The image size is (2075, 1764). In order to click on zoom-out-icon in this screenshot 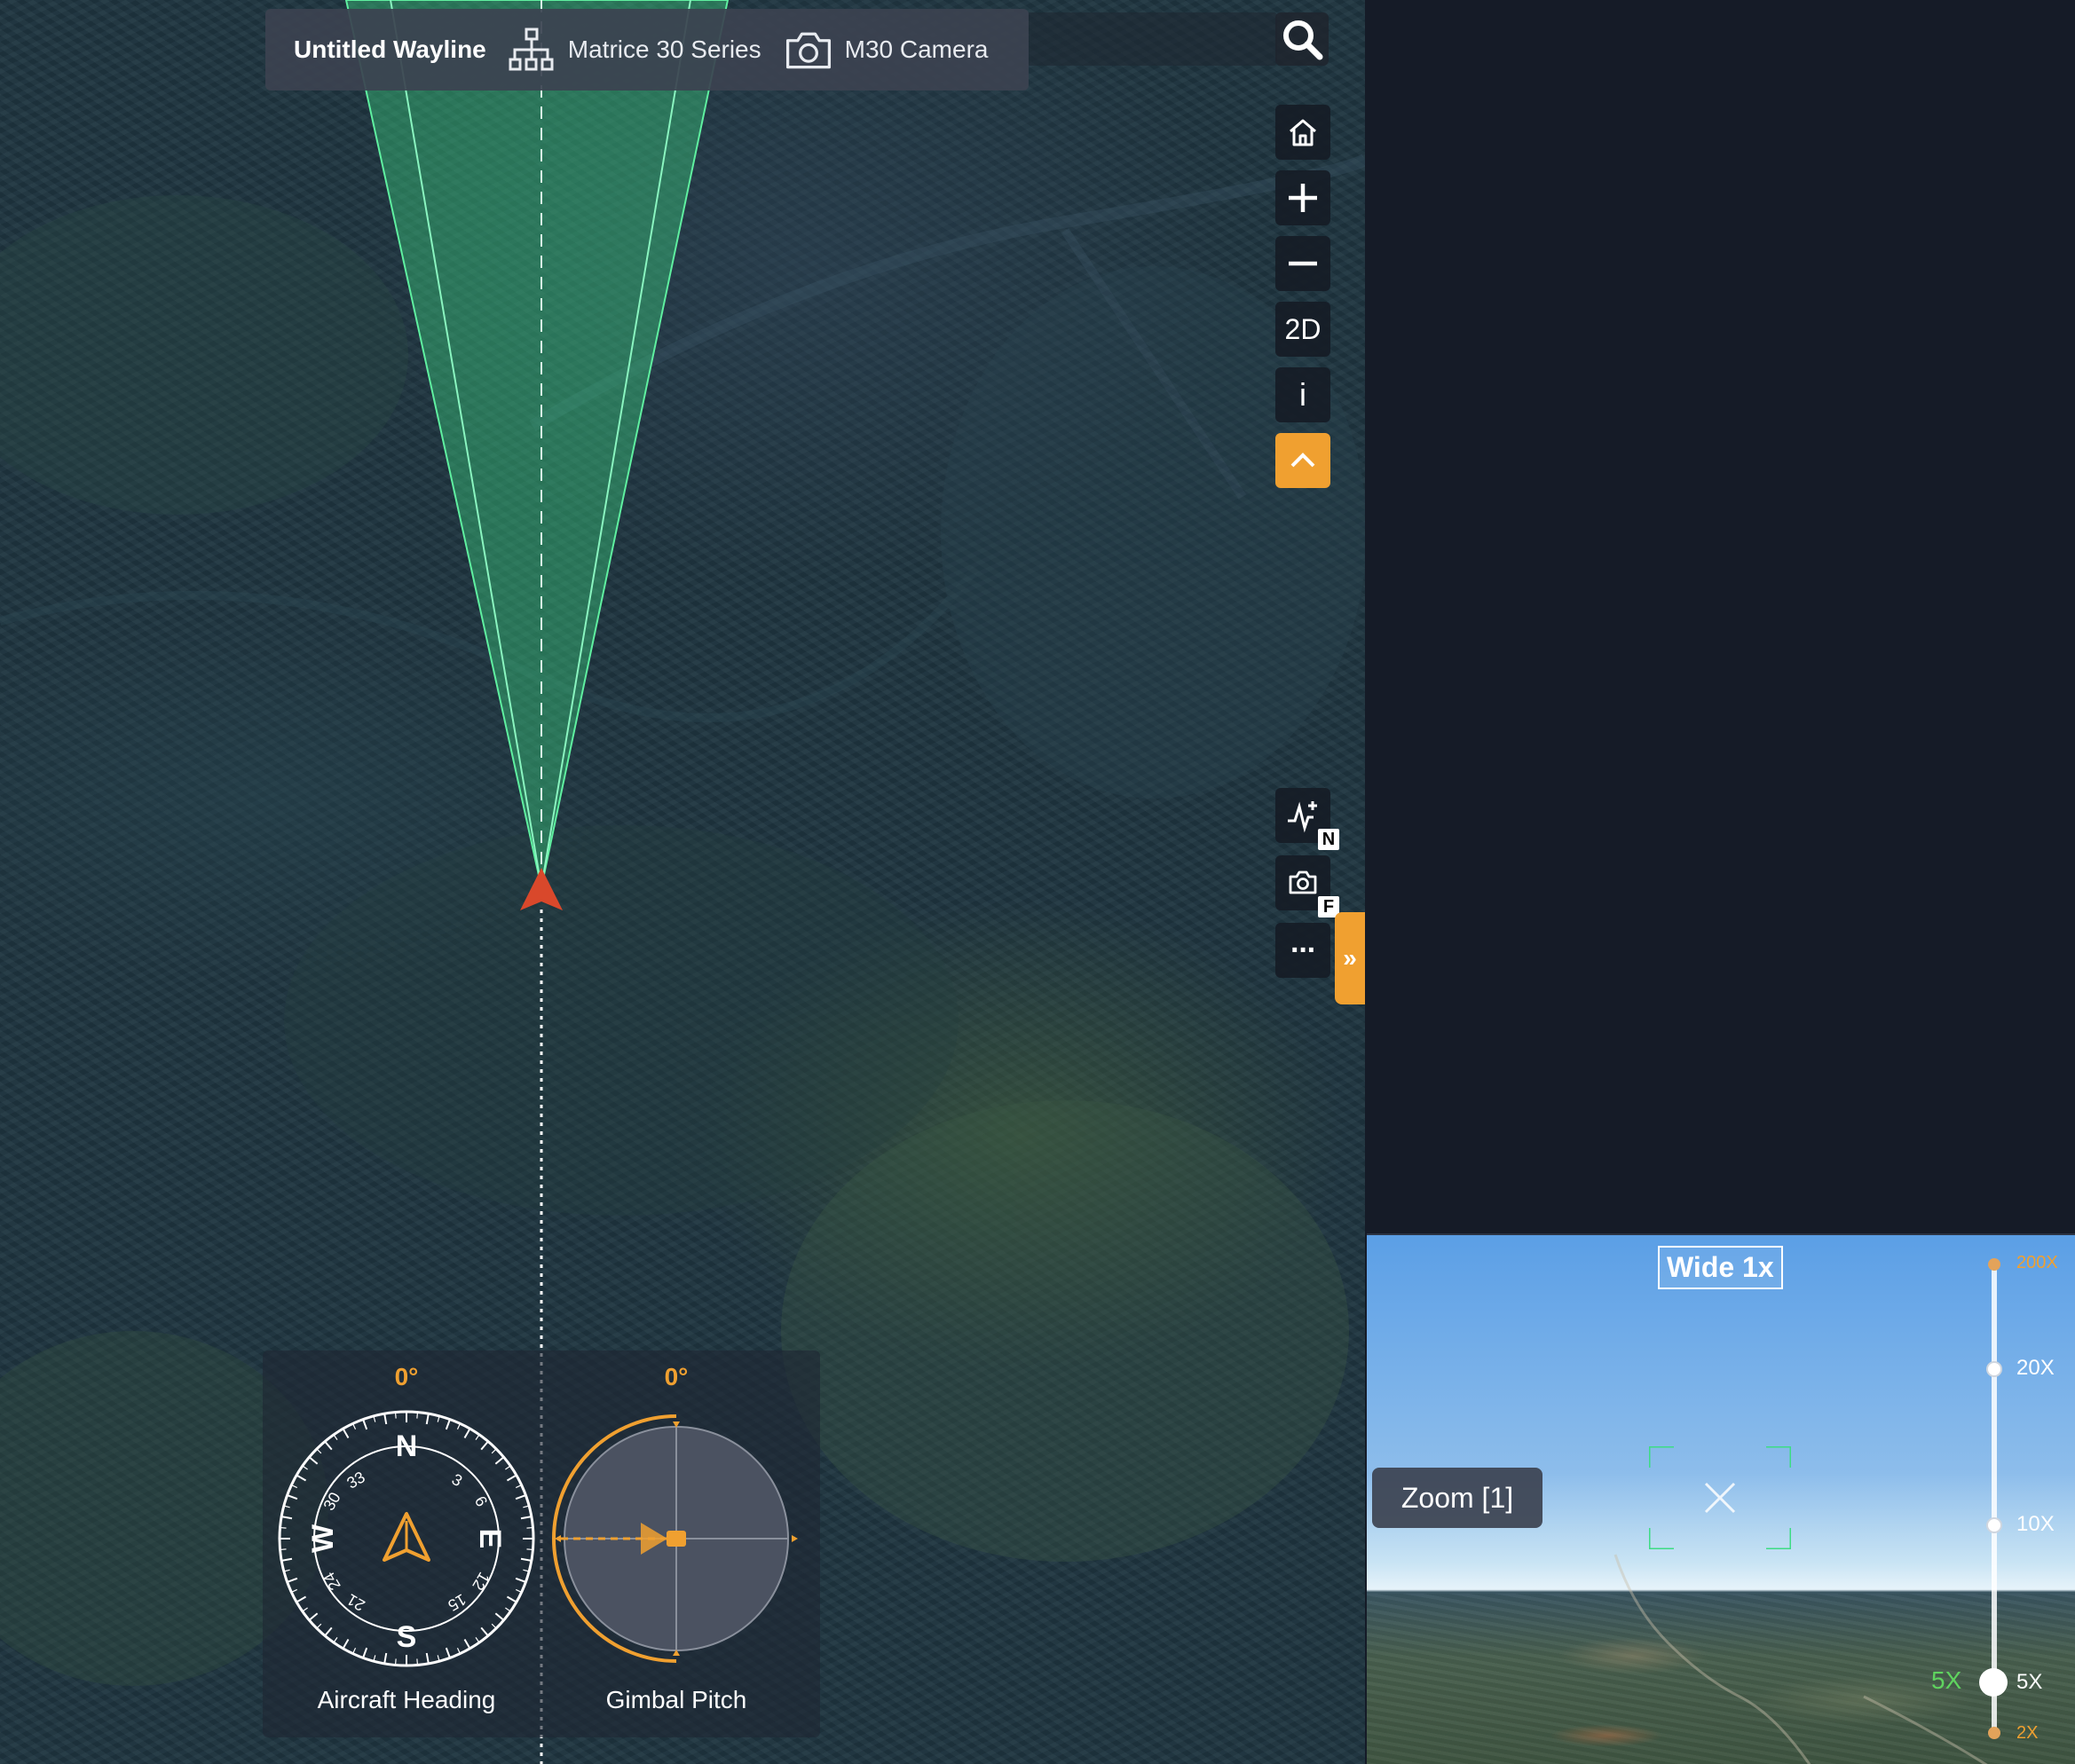, I will do `click(1303, 263)`.